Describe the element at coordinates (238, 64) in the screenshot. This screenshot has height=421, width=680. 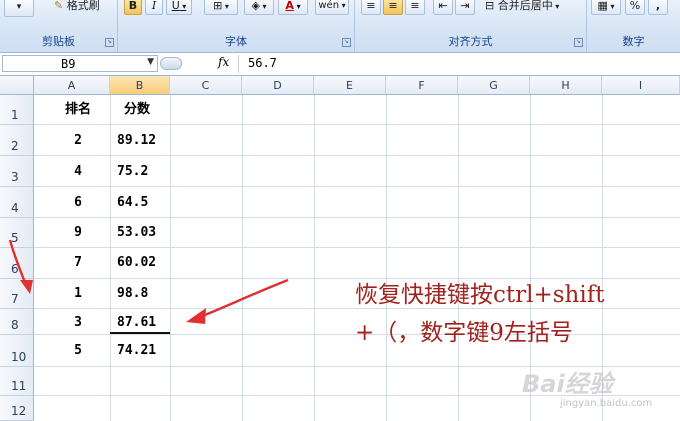
I see `formula-separator` at that location.